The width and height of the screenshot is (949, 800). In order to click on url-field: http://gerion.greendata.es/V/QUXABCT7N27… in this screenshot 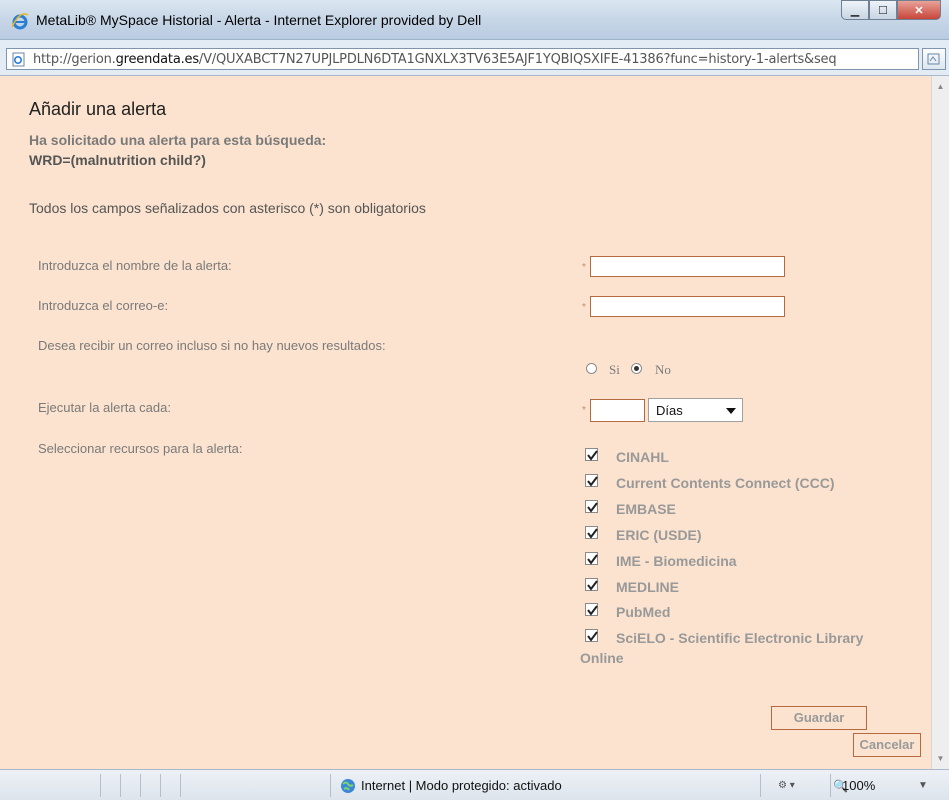, I will do `click(462, 59)`.